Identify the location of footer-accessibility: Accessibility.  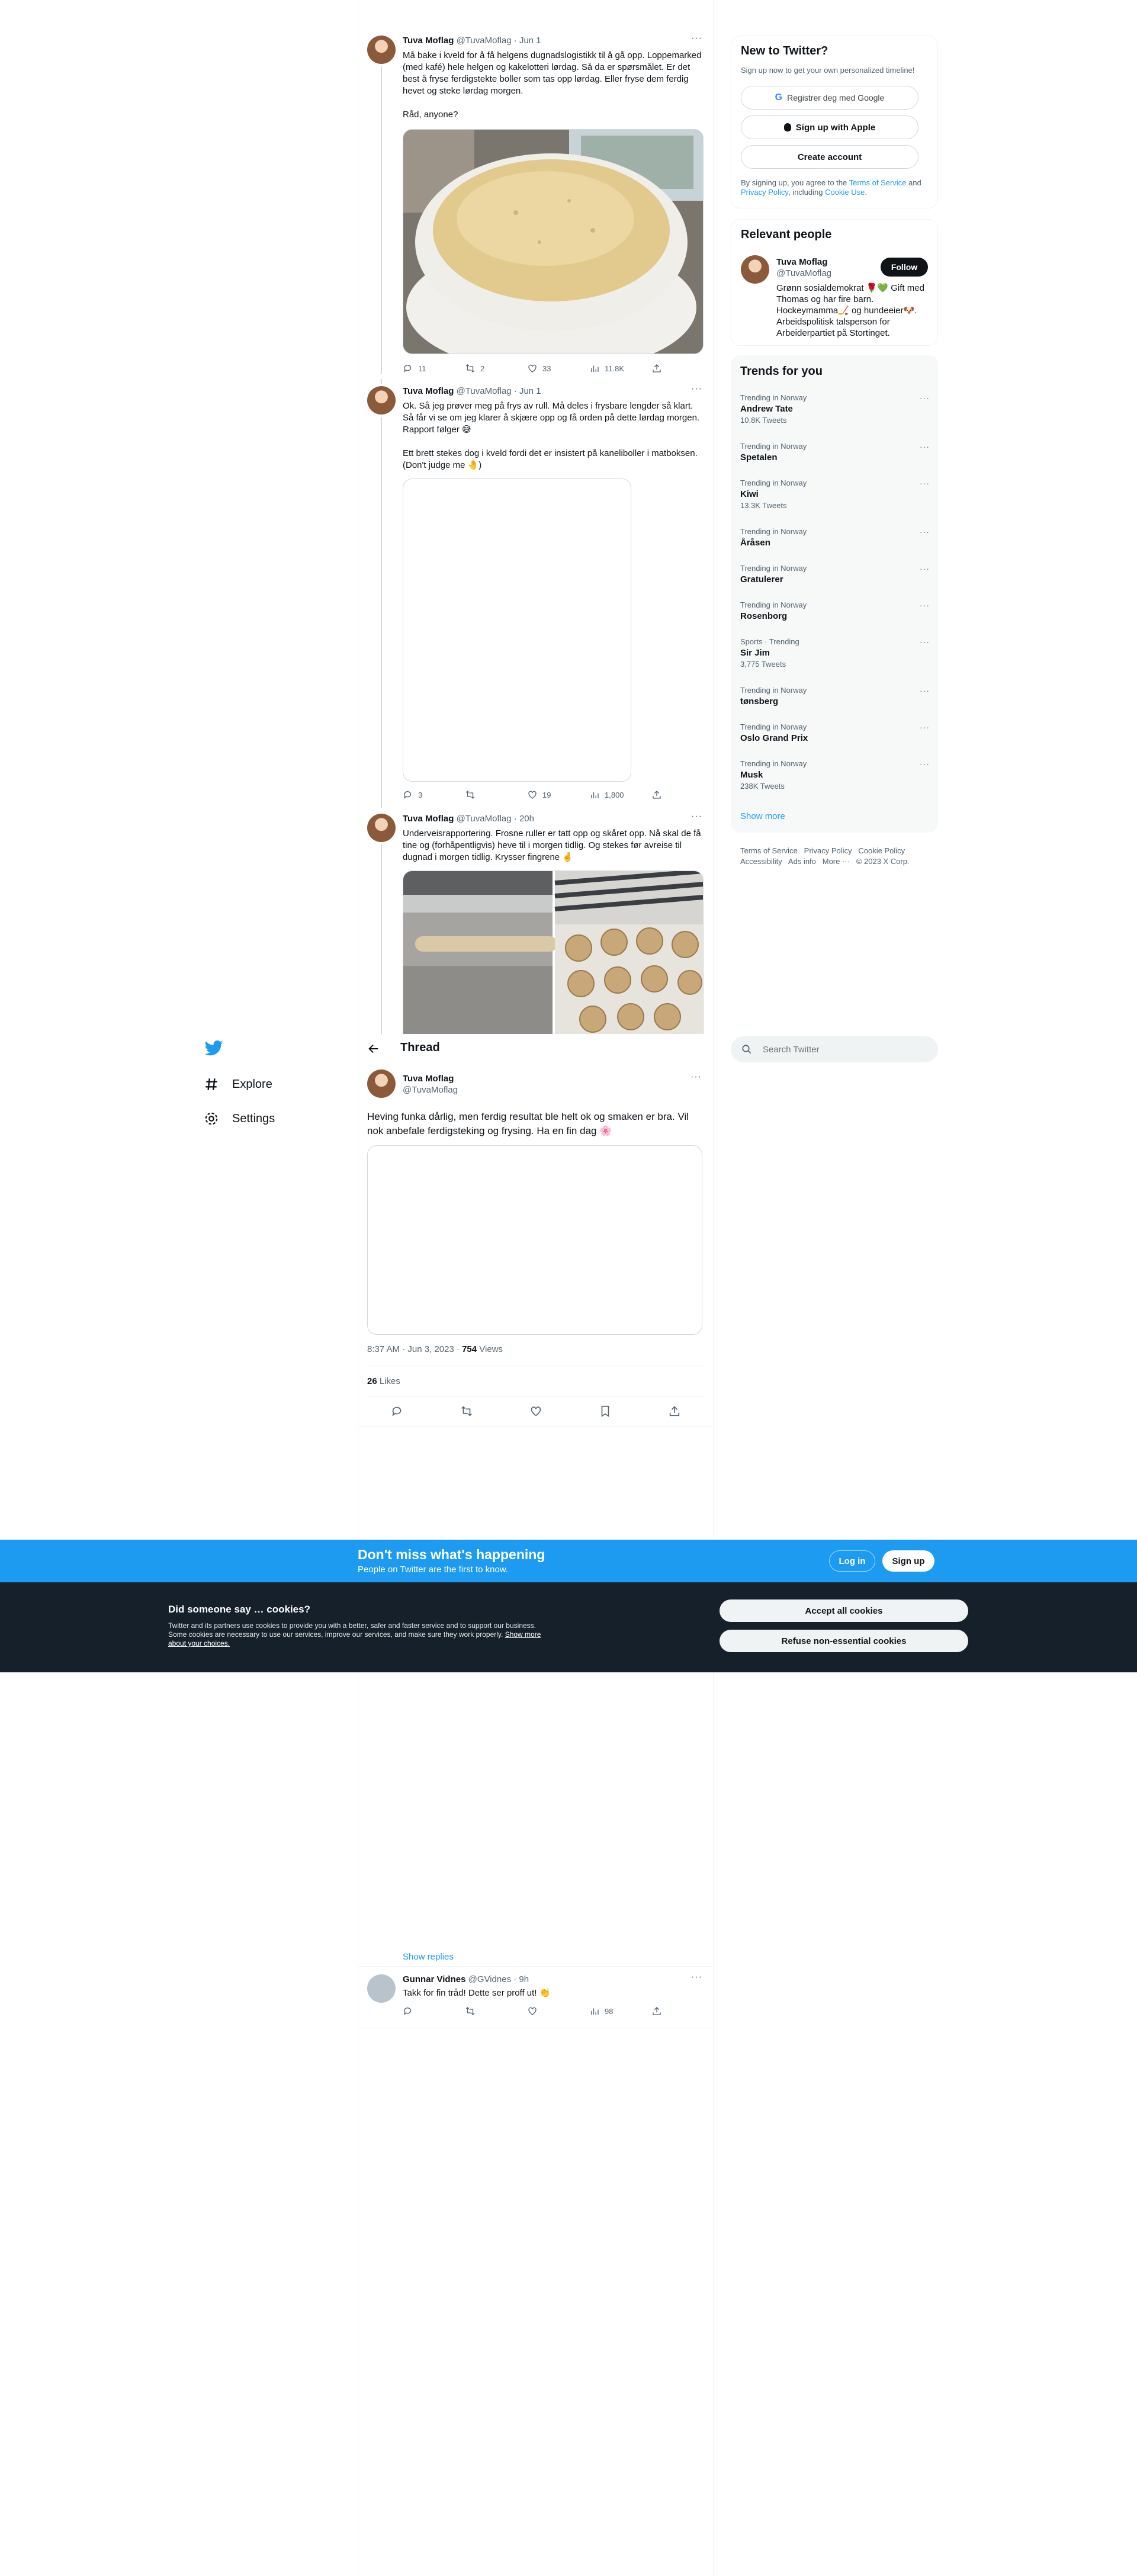
(761, 861).